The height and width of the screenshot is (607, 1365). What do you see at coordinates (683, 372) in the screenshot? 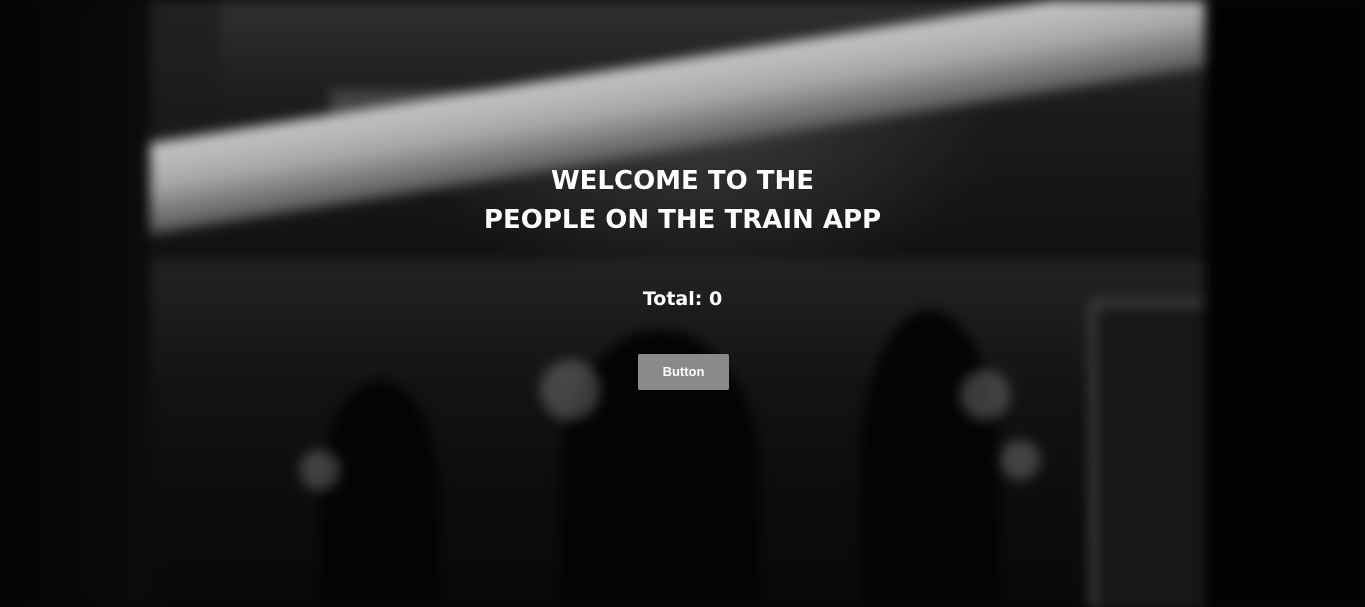
I see `increment-button: Button` at bounding box center [683, 372].